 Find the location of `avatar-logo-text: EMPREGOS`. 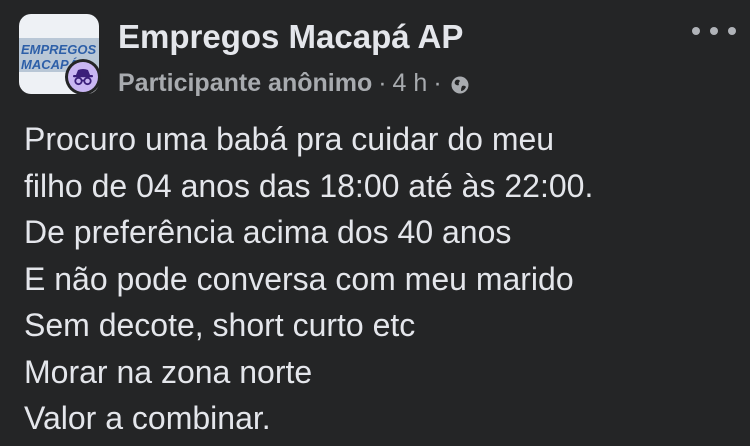

avatar-logo-text: EMPREGOS is located at coordinates (59, 49).